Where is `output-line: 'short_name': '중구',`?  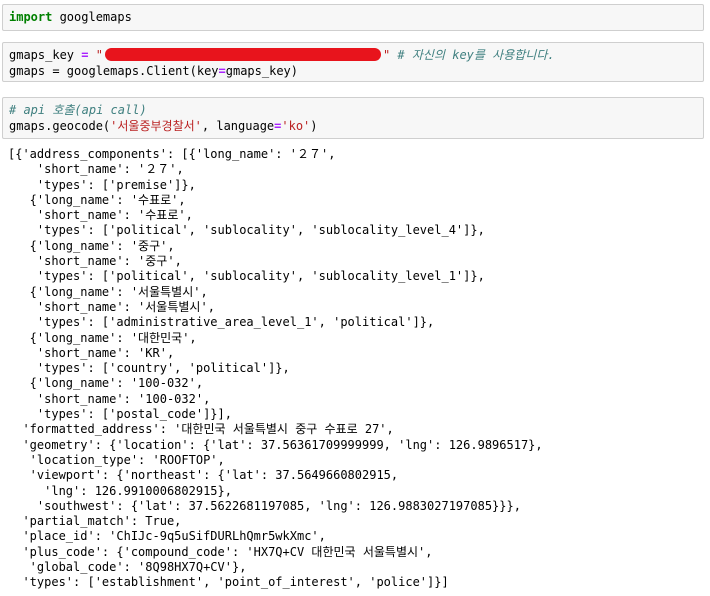
output-line: 'short_name': '중구', is located at coordinates (95, 261).